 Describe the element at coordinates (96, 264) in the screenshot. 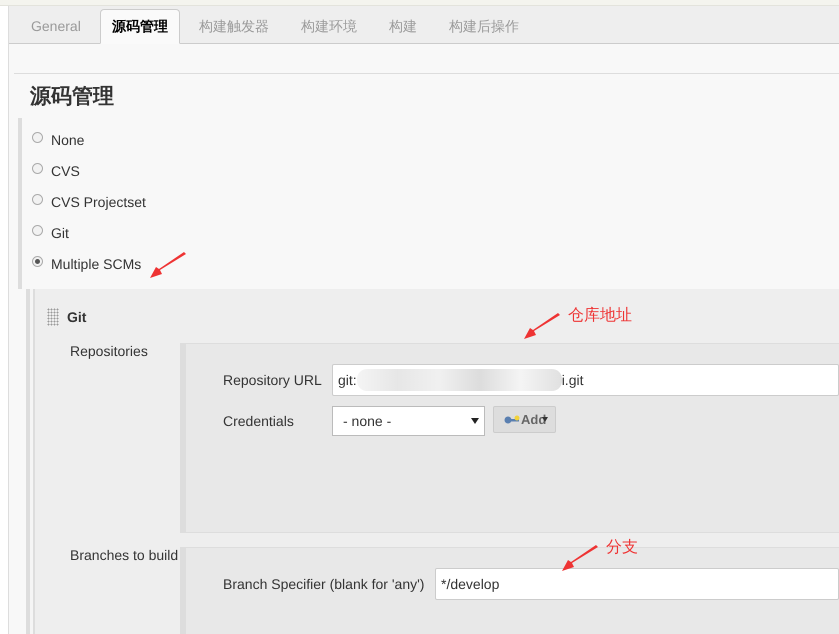

I see `radio-label: Multiple SCMs` at that location.